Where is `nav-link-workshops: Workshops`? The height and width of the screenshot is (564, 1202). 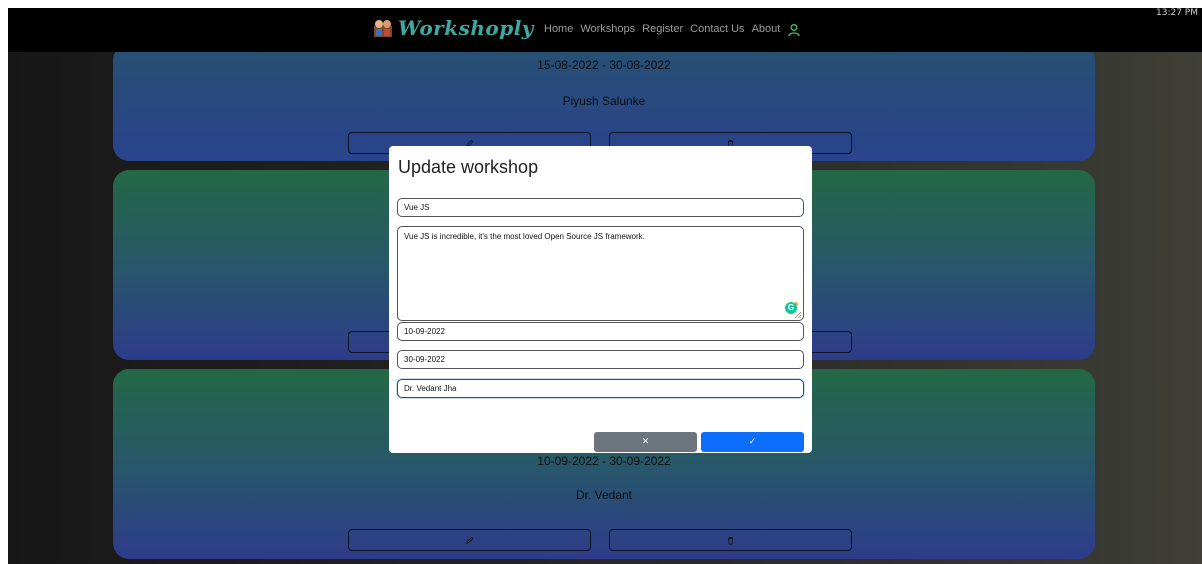 nav-link-workshops: Workshops is located at coordinates (607, 29).